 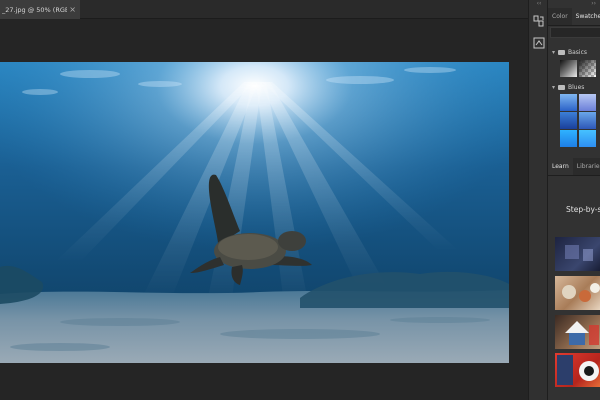 What do you see at coordinates (560, 166) in the screenshot?
I see `tab-learn: Learn` at bounding box center [560, 166].